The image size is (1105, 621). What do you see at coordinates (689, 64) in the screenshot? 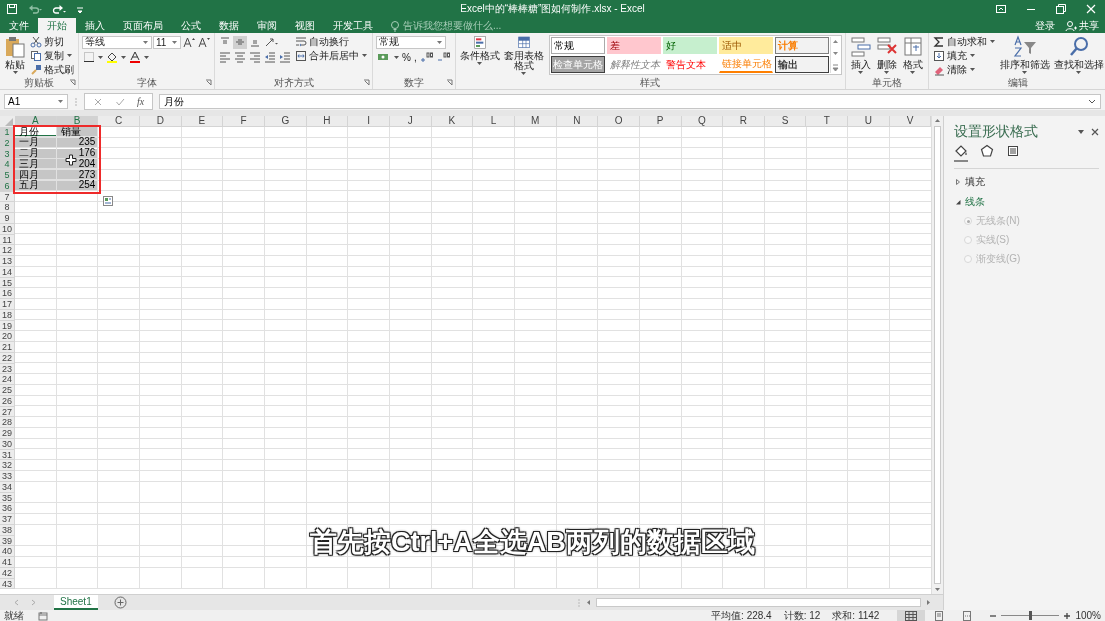
I see `cell-style: 警告文本` at bounding box center [689, 64].